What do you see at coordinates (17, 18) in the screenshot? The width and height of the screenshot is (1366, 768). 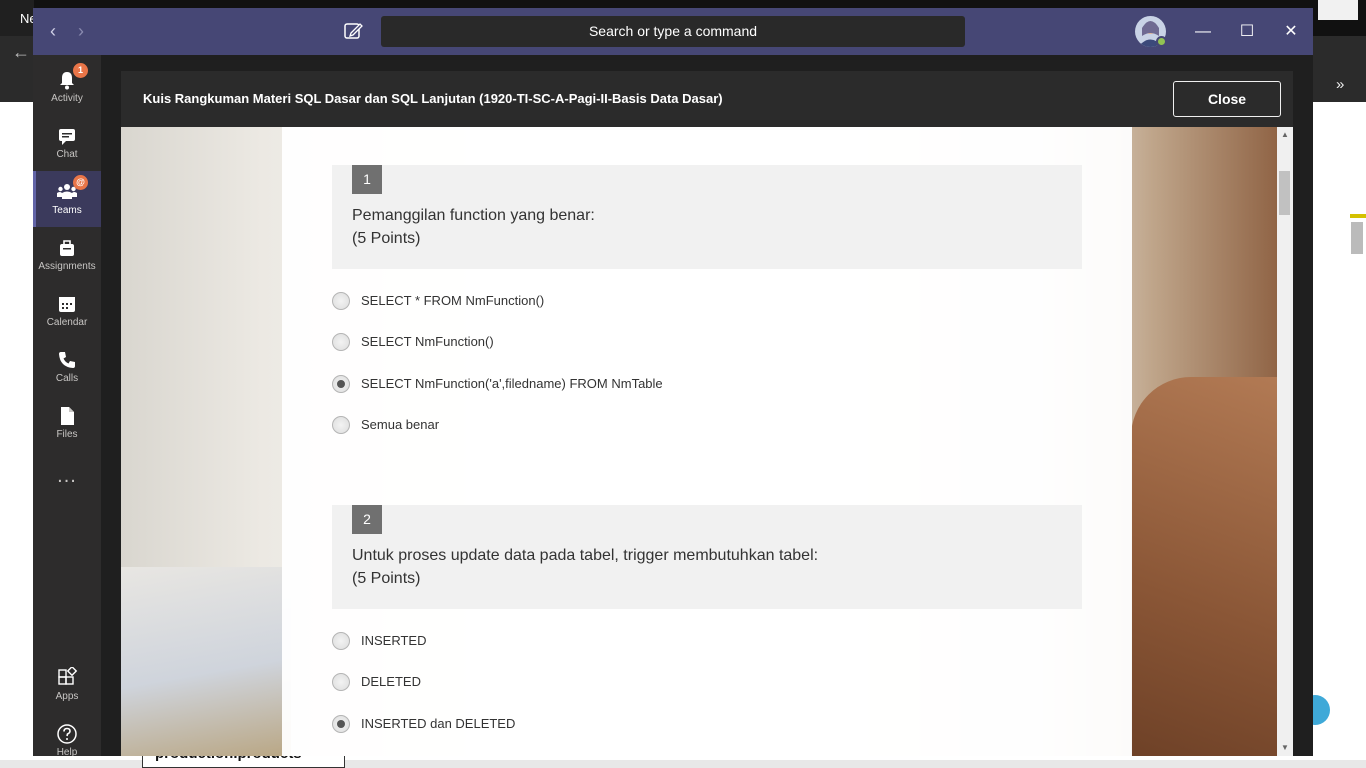 I see `background-tab: Ne` at bounding box center [17, 18].